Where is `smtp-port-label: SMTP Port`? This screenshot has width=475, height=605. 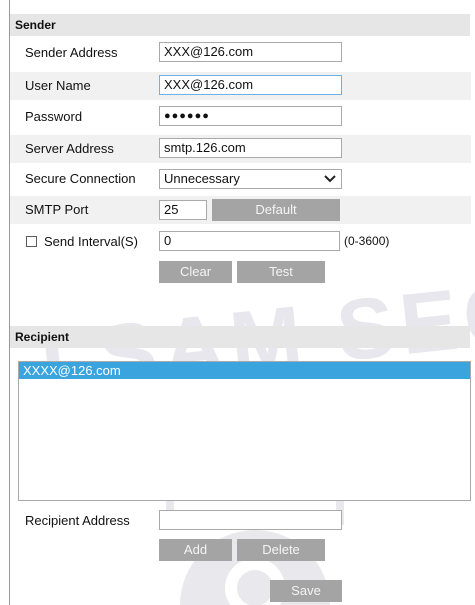
smtp-port-label: SMTP Port is located at coordinates (57, 209).